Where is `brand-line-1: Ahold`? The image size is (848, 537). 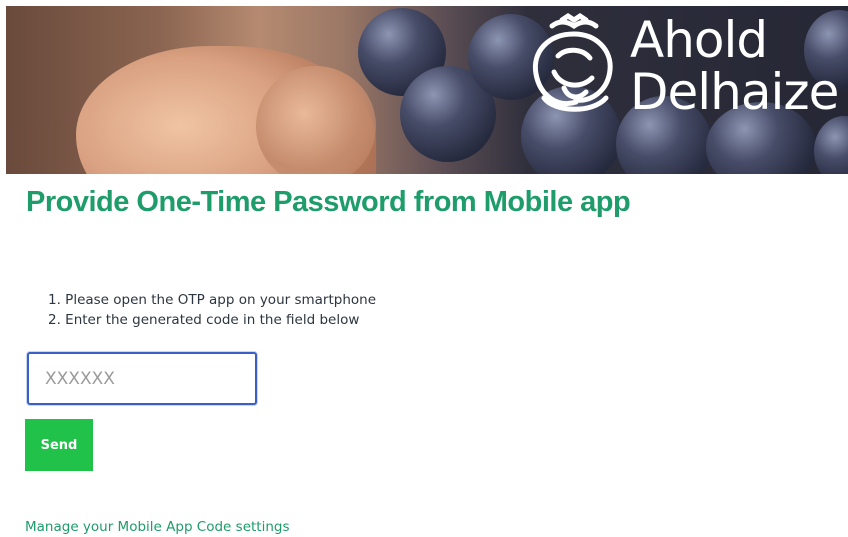
brand-line-1: Ahold is located at coordinates (699, 40).